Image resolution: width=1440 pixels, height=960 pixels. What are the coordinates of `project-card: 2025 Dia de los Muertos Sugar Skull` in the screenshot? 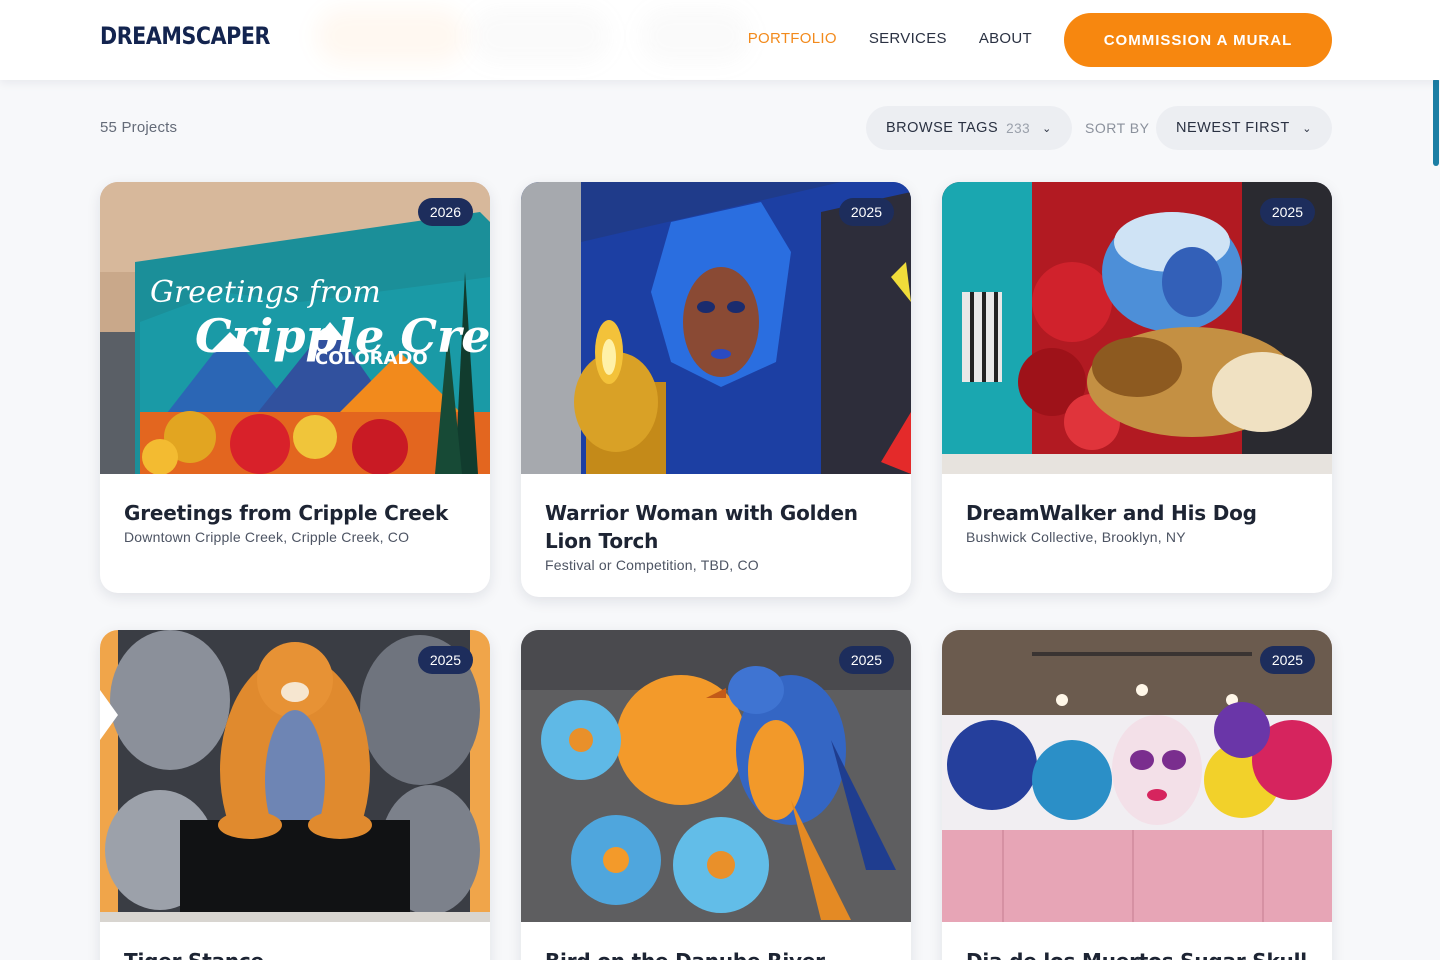 It's located at (1137, 795).